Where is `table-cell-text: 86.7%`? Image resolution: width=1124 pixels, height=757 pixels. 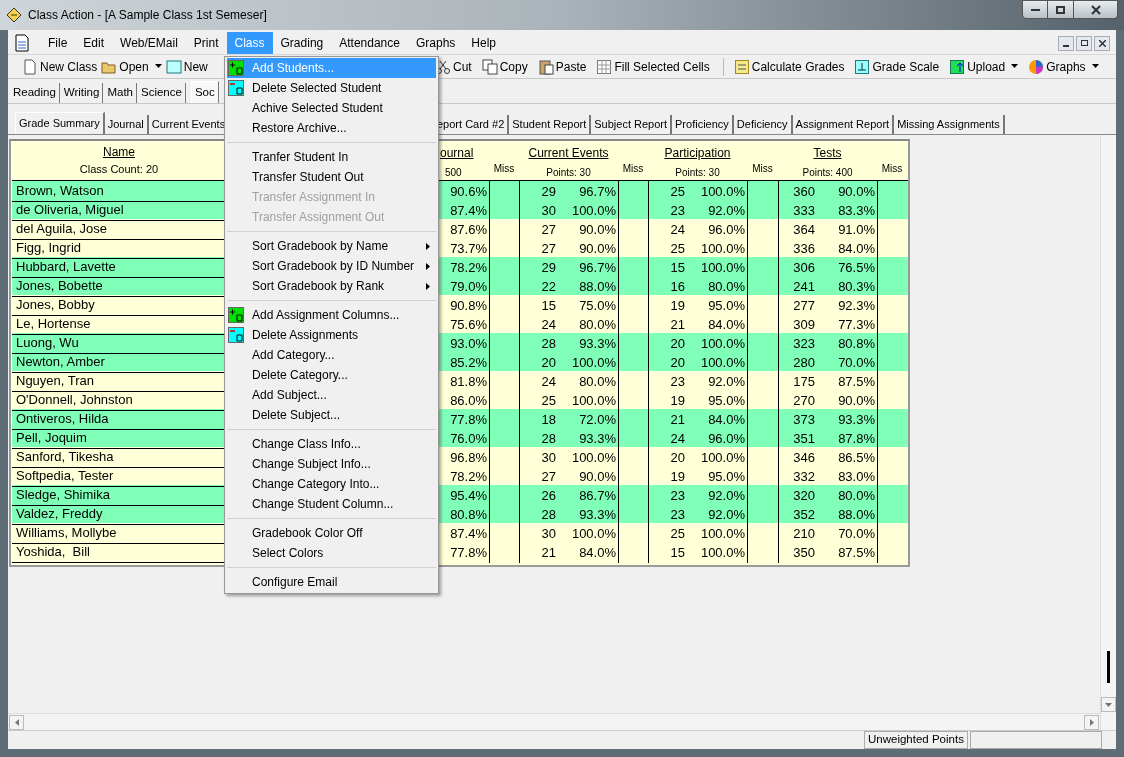 table-cell-text: 86.7% is located at coordinates (597, 495).